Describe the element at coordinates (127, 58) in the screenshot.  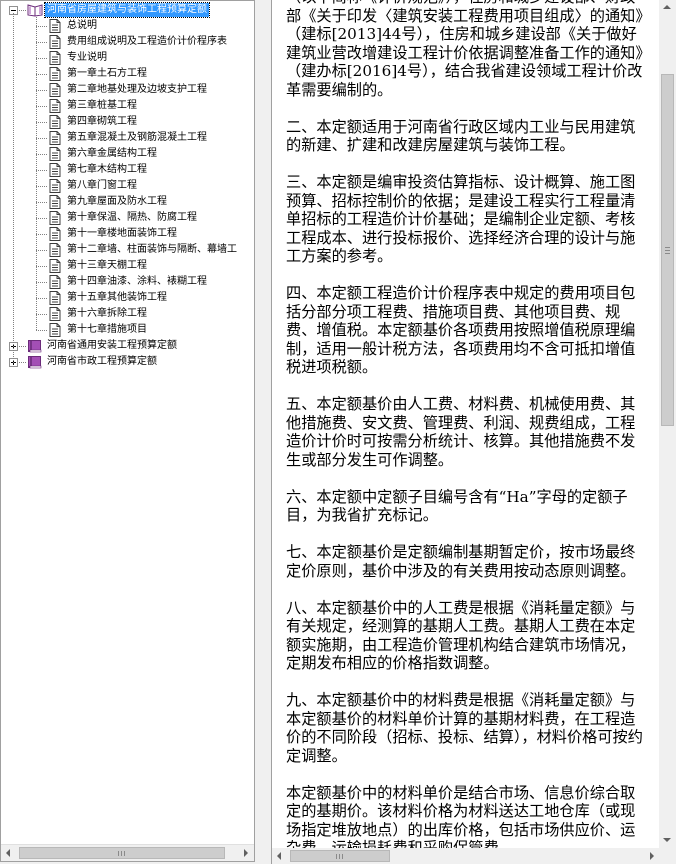
I see `tree-chapter-item: 专业说明` at that location.